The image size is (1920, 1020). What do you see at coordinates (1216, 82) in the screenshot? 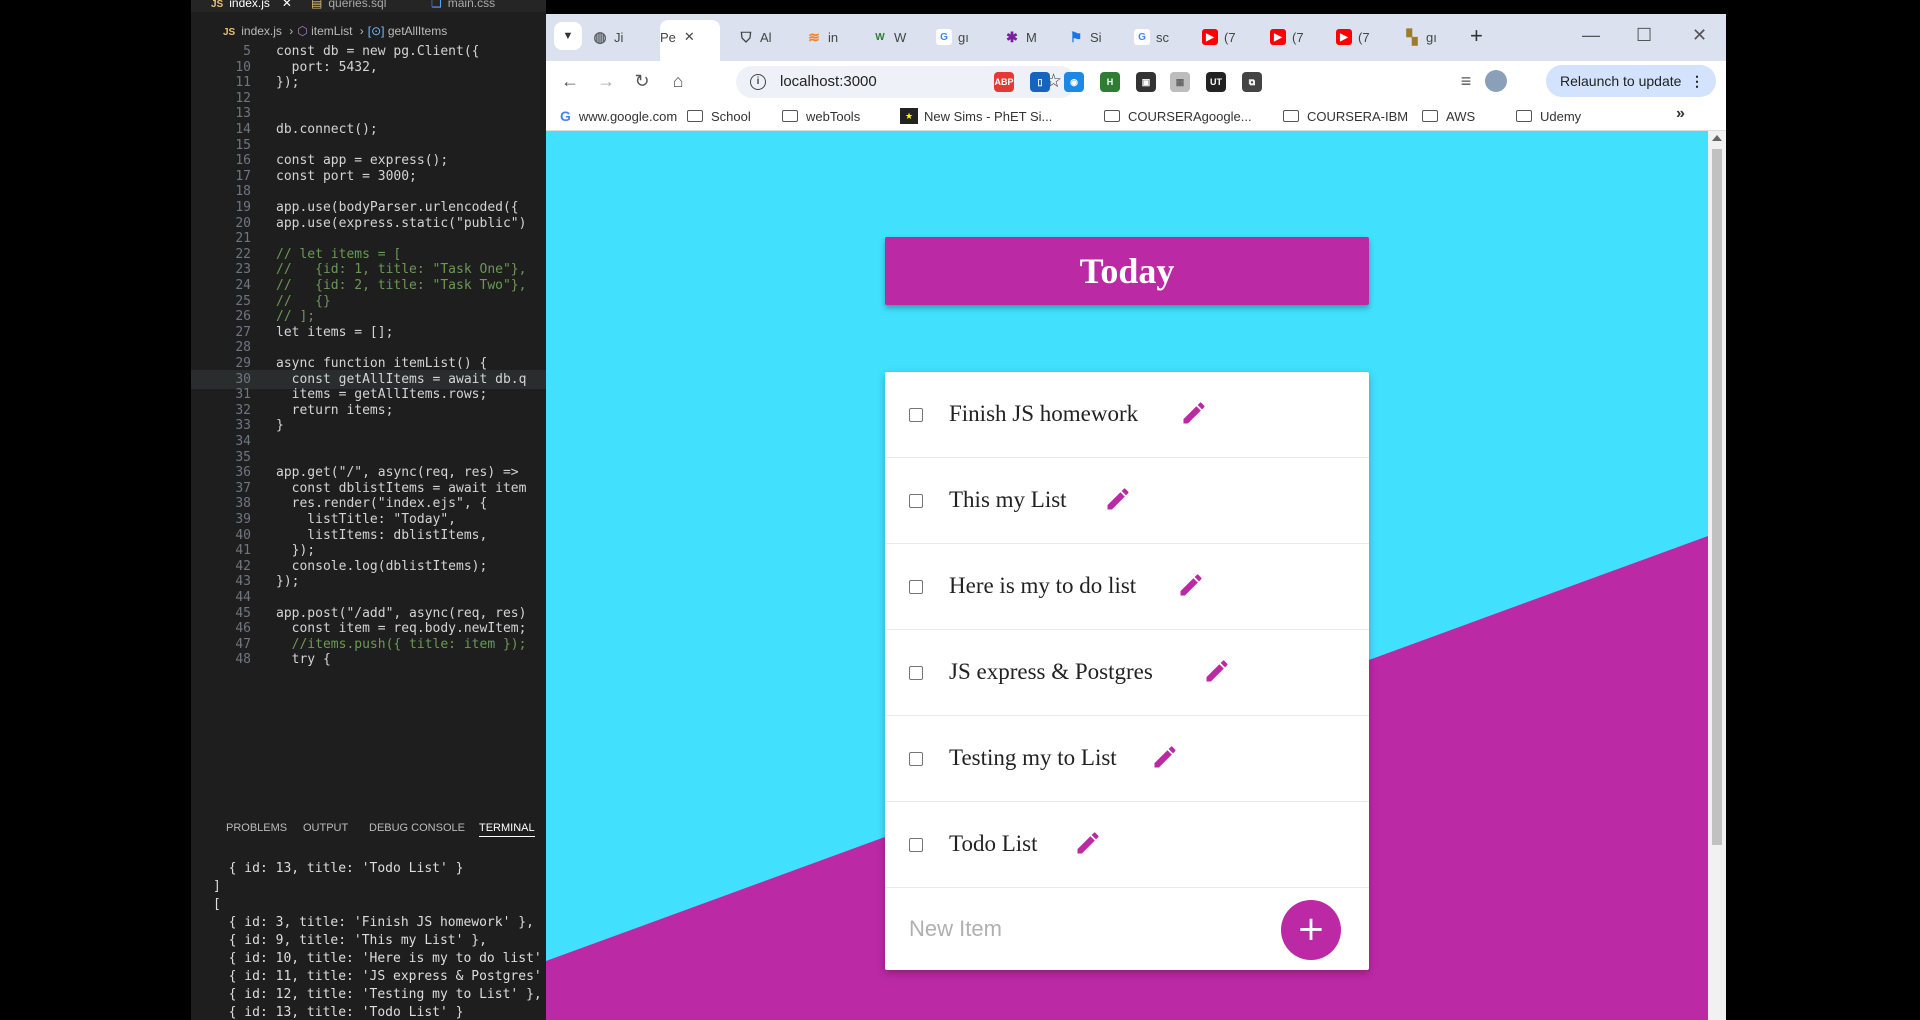
I see `ut-ext-icon: UT` at bounding box center [1216, 82].